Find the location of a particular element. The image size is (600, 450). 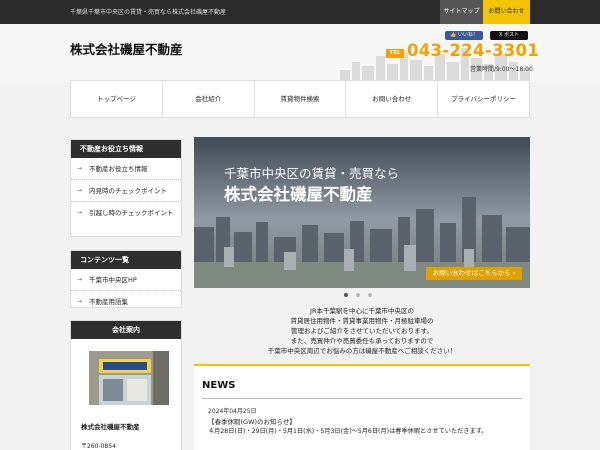

slider-dots is located at coordinates (358, 295).